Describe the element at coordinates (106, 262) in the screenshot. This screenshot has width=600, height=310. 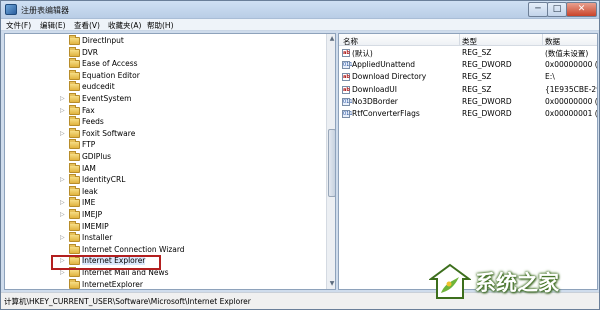
I see `highlight-annotation-box` at that location.